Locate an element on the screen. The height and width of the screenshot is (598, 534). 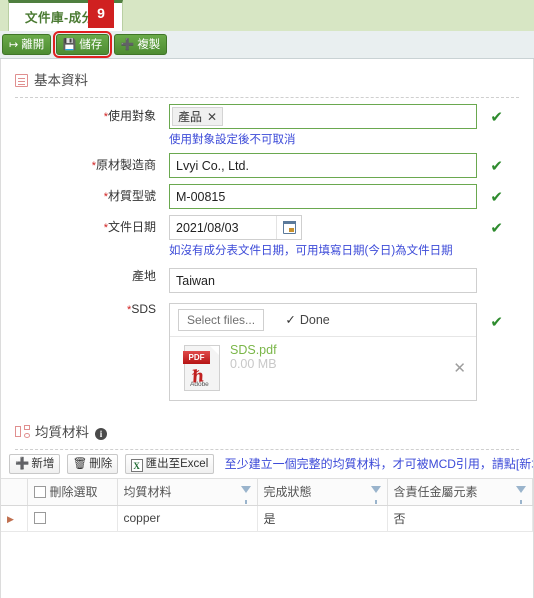
row-select-cell is located at coordinates (72, 518).